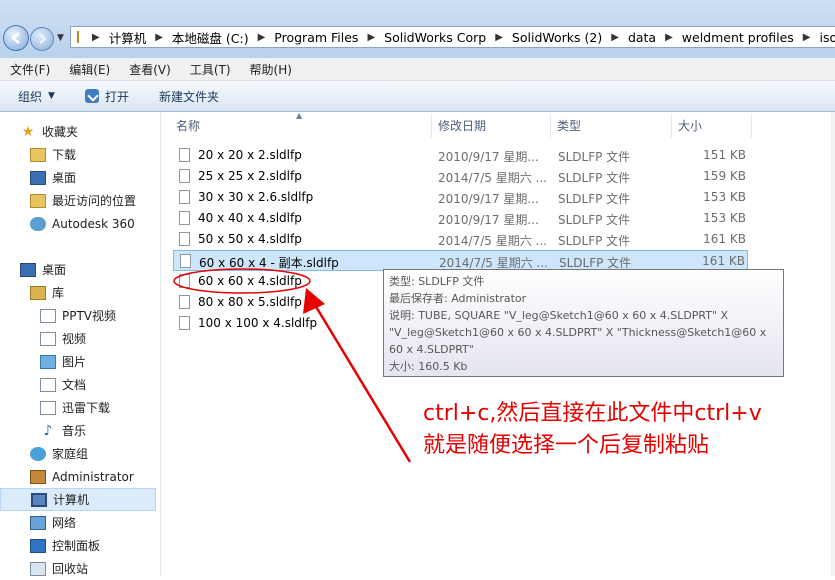 This screenshot has height=580, width=835. Describe the element at coordinates (51, 96) in the screenshot. I see `chevron-down-icon: ▼` at that location.